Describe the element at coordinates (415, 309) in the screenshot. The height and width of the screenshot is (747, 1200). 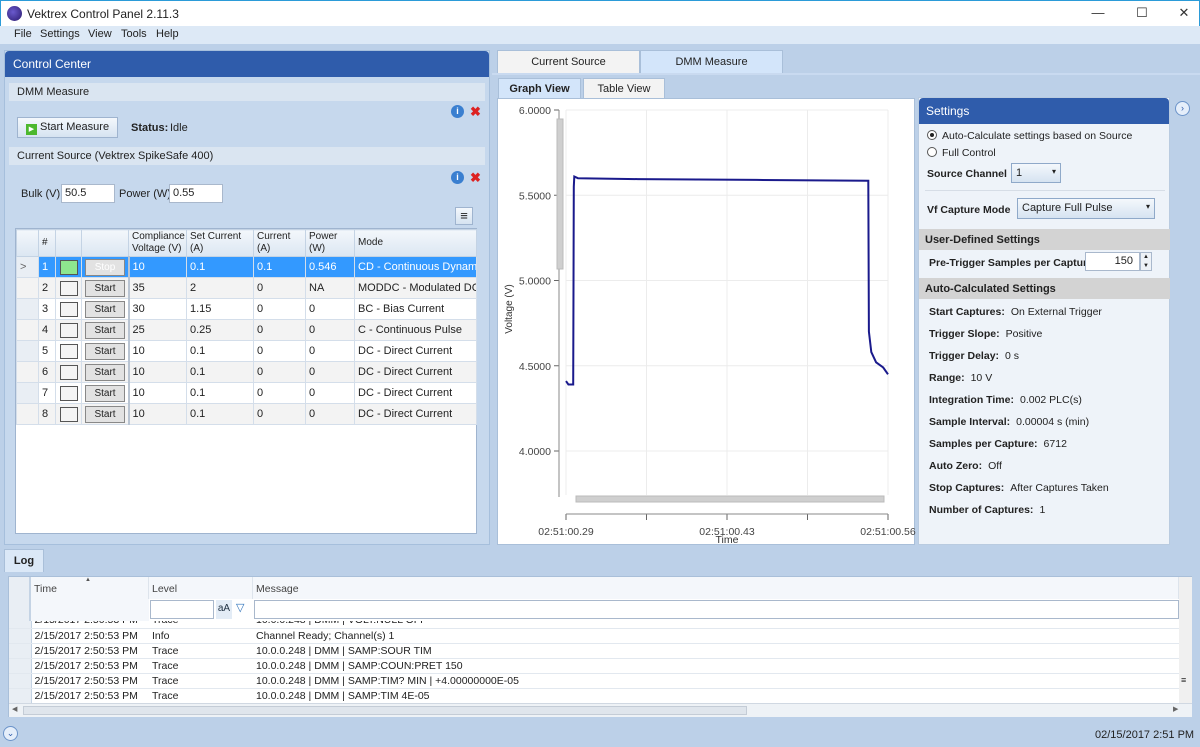
I see `mode-cell: BC - Bias Current` at that location.